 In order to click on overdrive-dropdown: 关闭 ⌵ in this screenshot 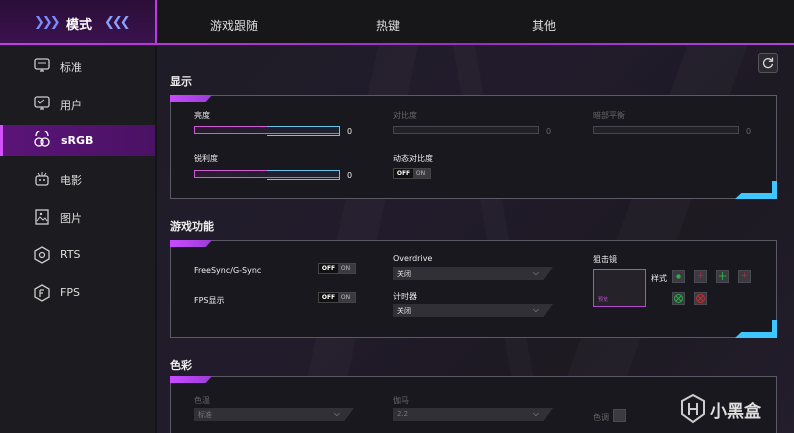, I will do `click(473, 273)`.